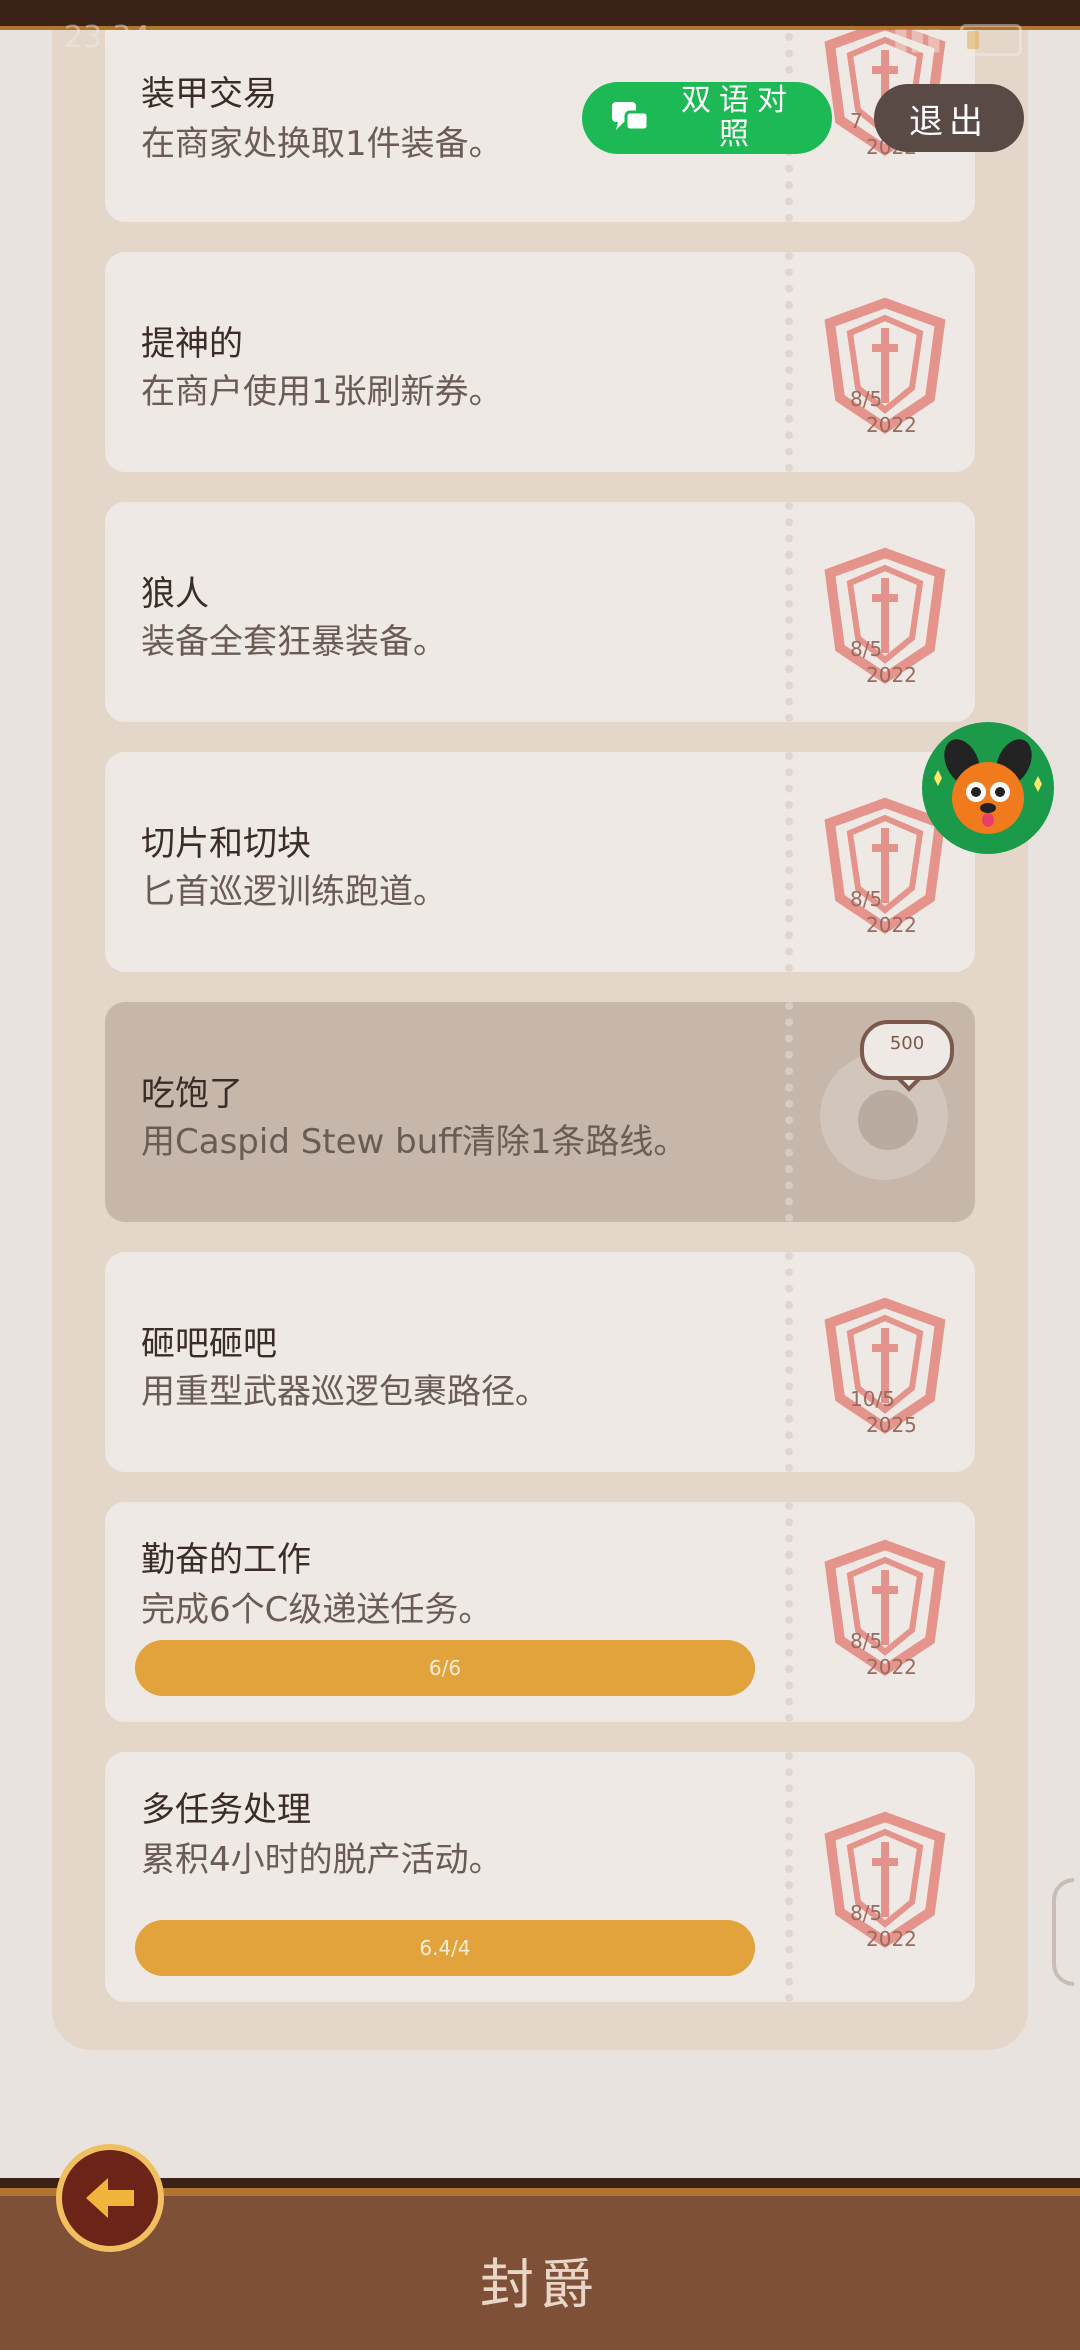 This screenshot has height=2350, width=1080. I want to click on achievement-desc: 用重型武器巡逻包裹路径。, so click(345, 1392).